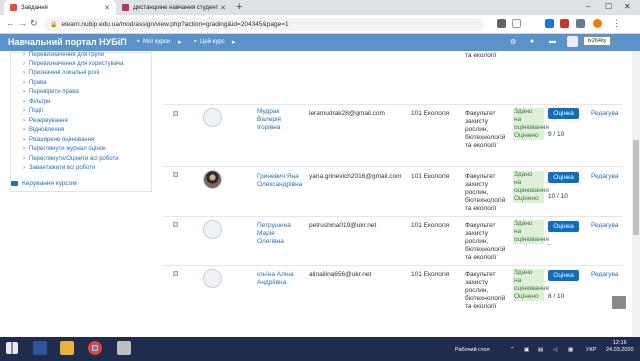 This screenshot has height=361, width=640. What do you see at coordinates (564, 23) in the screenshot?
I see `extension-red-icon` at bounding box center [564, 23].